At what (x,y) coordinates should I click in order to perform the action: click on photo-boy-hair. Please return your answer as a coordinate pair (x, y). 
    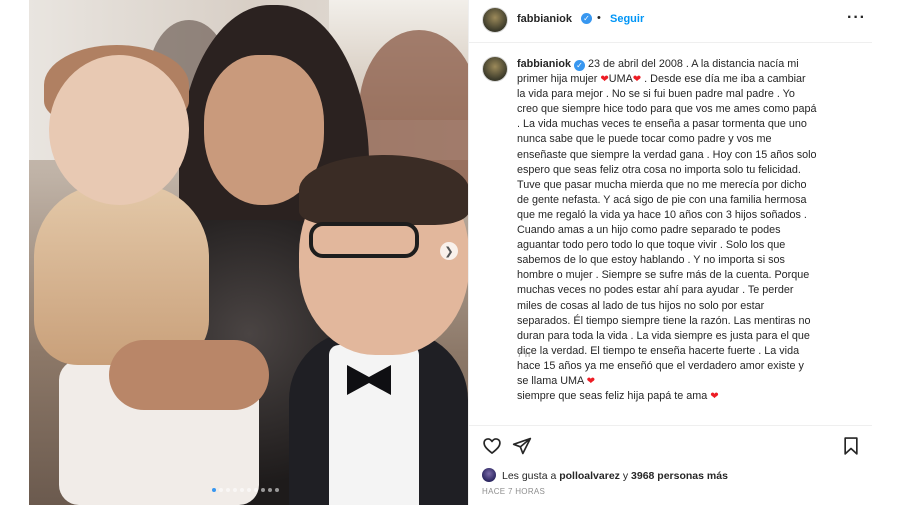
    Looking at the image, I should click on (383, 190).